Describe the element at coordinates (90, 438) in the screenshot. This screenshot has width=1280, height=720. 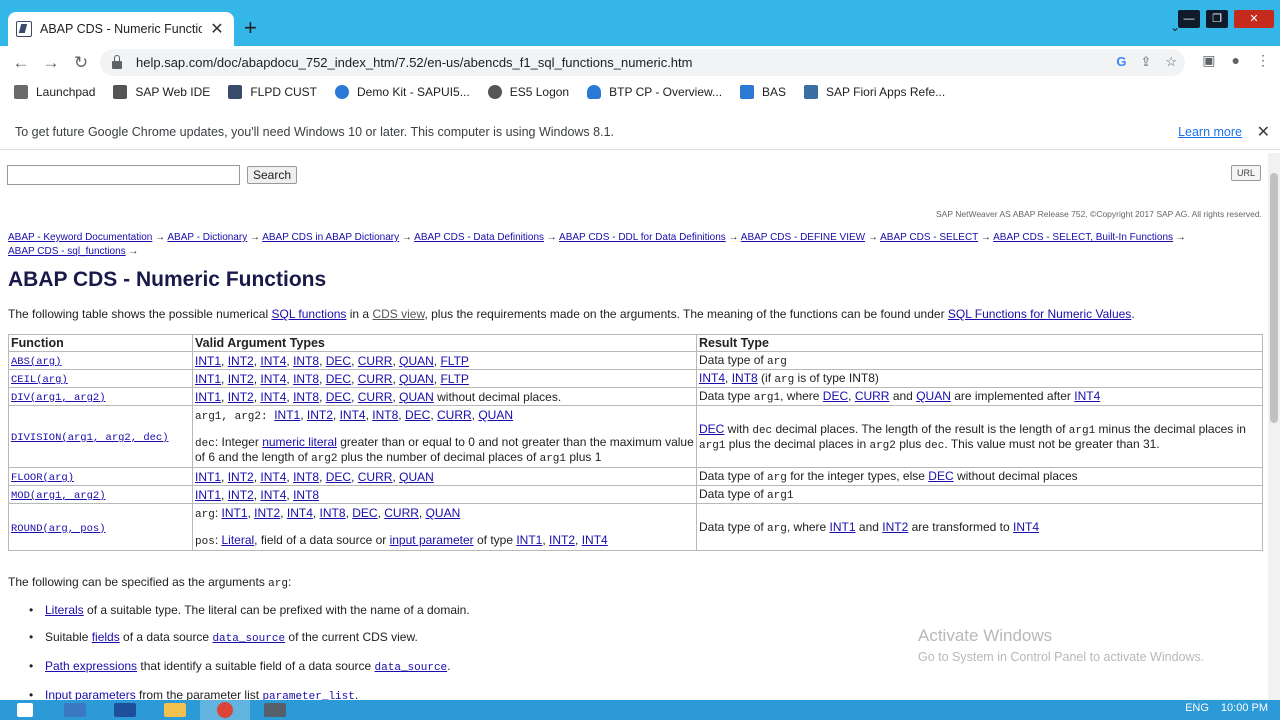
I see `function-link: DIVISION(arg1, arg2, dec)` at that location.